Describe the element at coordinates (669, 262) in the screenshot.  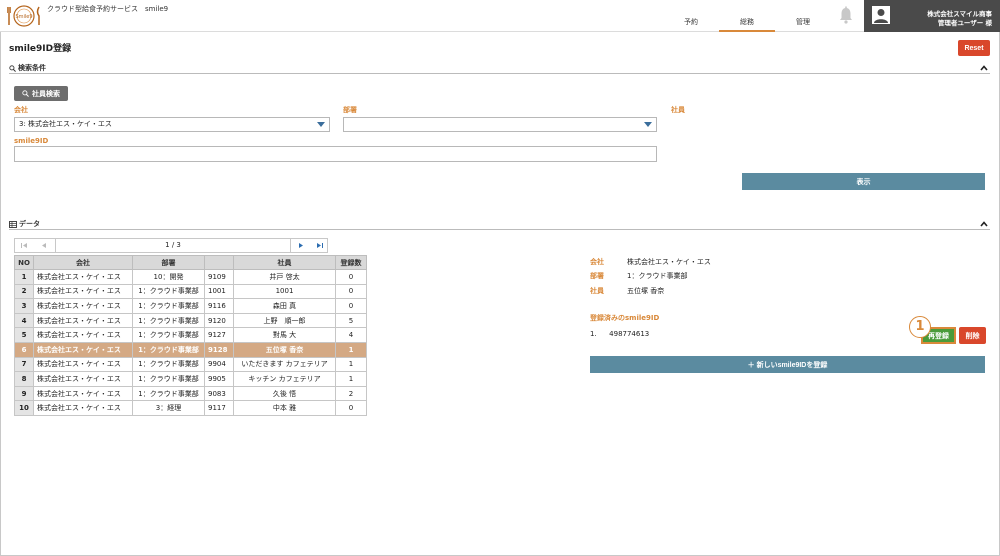
I see `detail-company-value: 株式会社エス・ケイ・エス` at that location.